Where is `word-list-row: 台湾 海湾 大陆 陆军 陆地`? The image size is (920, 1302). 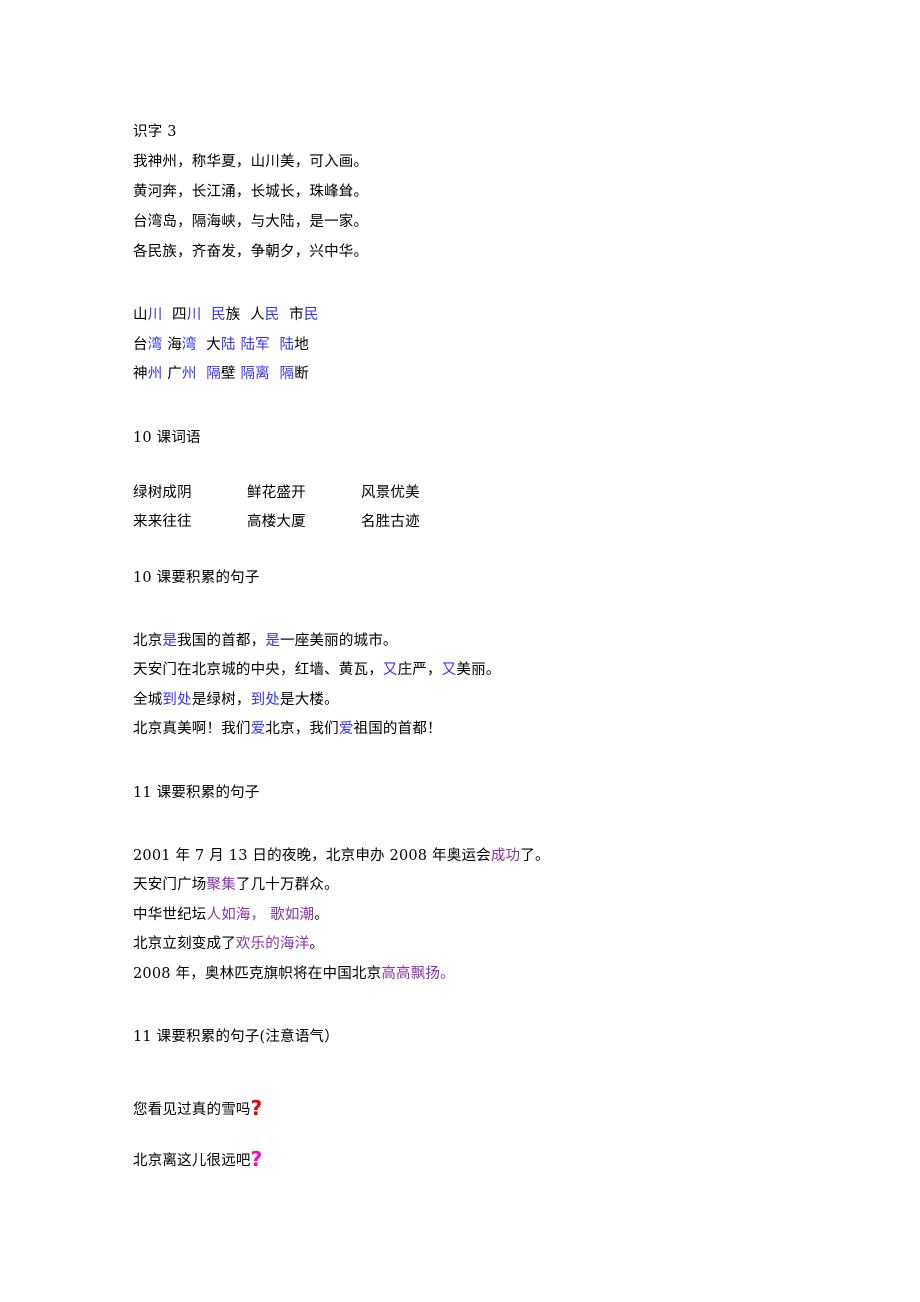 word-list-row: 台湾 海湾 大陆 陆军 陆地 is located at coordinates (463, 346).